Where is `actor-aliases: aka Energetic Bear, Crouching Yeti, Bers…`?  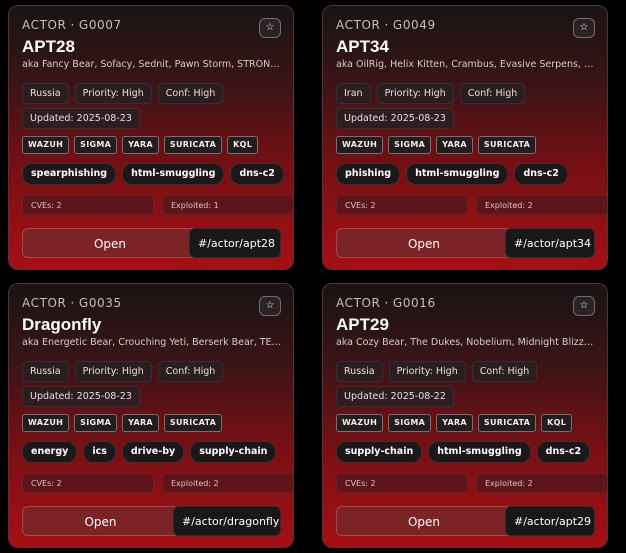
actor-aliases: aka Energetic Bear, Crouching Yeti, Bers… is located at coordinates (152, 342).